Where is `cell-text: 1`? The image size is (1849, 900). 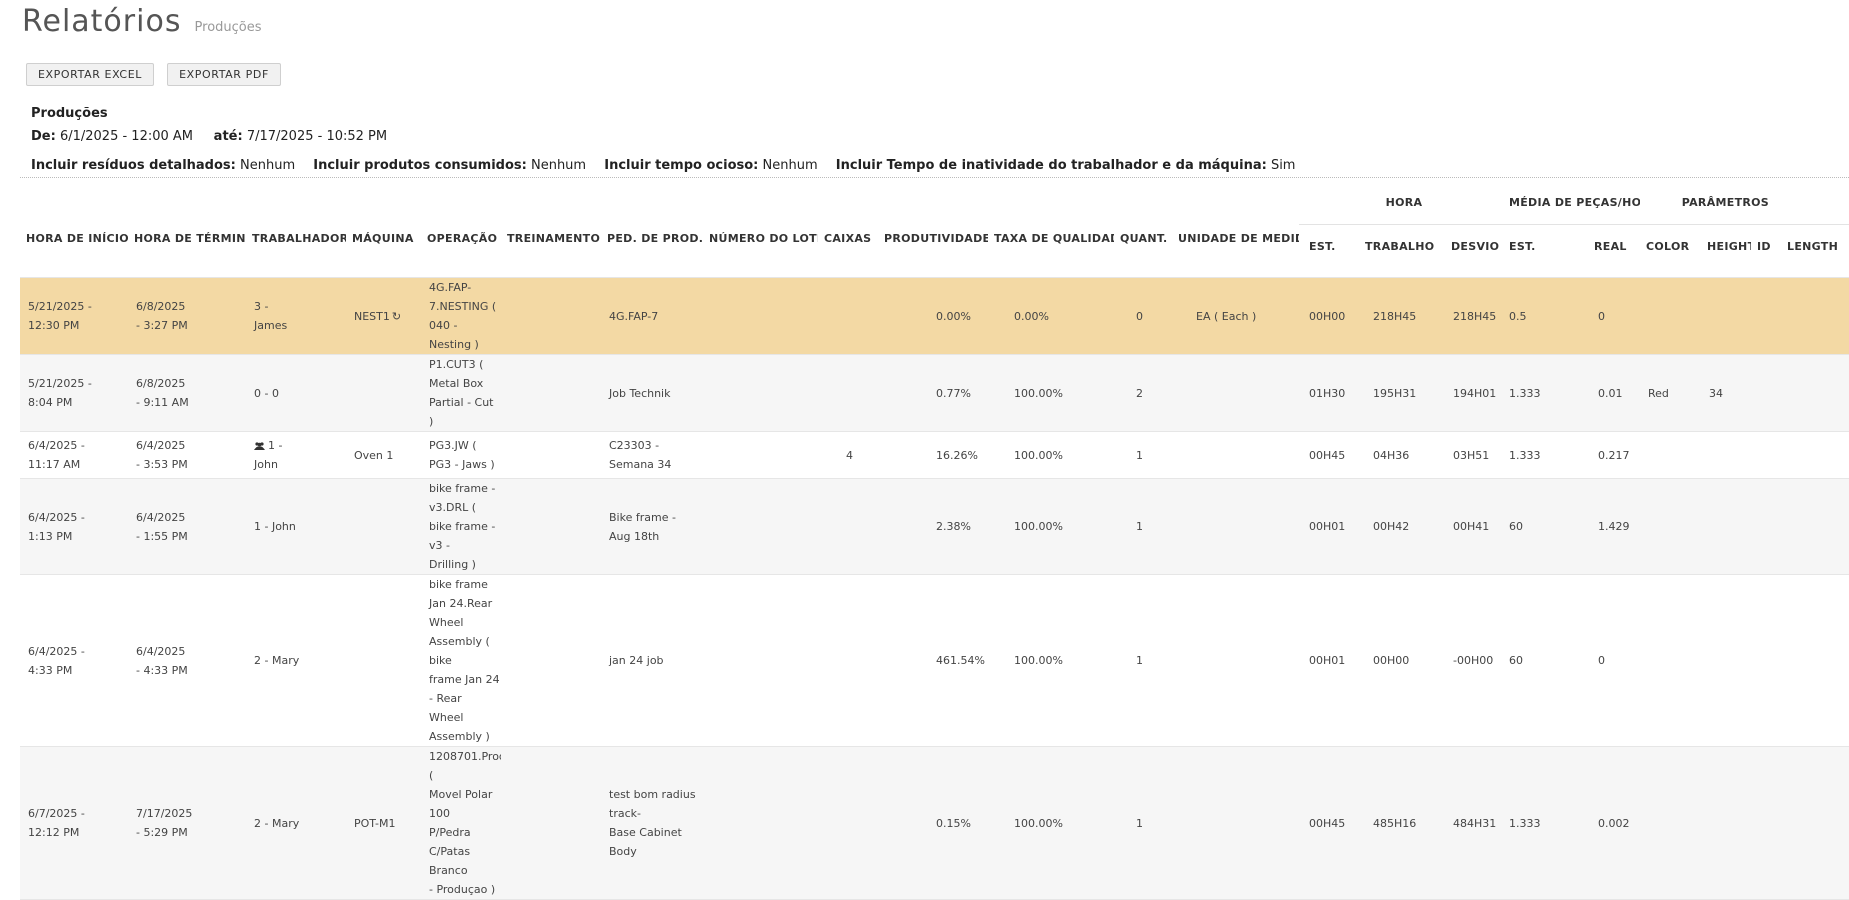
cell-text: 1 is located at coordinates (1139, 455).